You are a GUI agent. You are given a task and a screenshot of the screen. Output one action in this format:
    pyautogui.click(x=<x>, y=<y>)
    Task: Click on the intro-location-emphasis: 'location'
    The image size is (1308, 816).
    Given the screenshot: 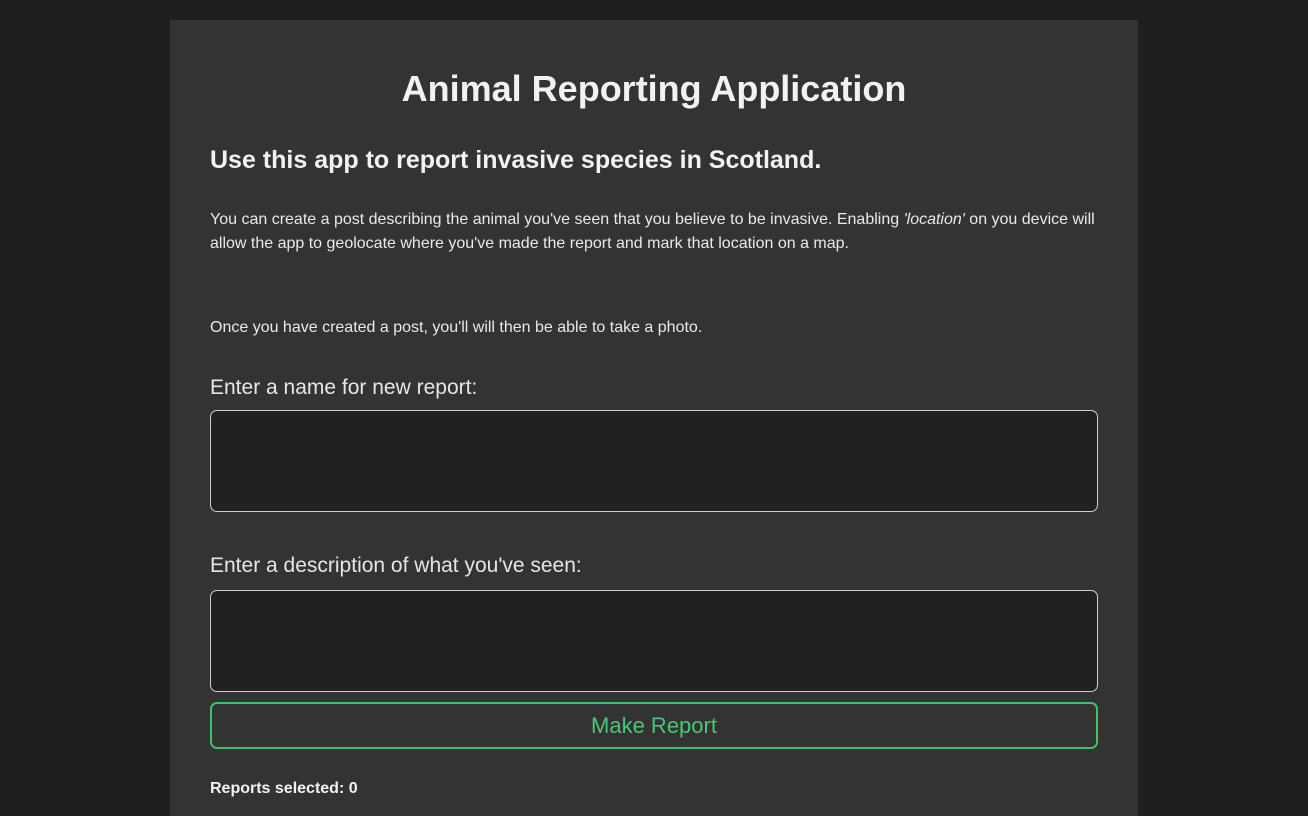 What is the action you would take?
    pyautogui.click(x=934, y=219)
    